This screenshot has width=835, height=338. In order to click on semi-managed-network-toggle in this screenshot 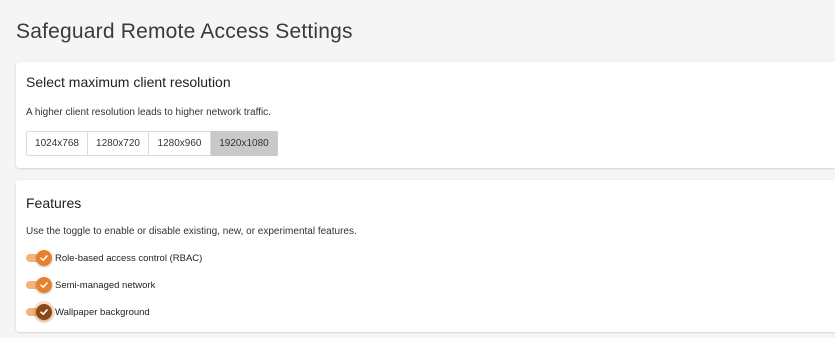, I will do `click(39, 285)`.